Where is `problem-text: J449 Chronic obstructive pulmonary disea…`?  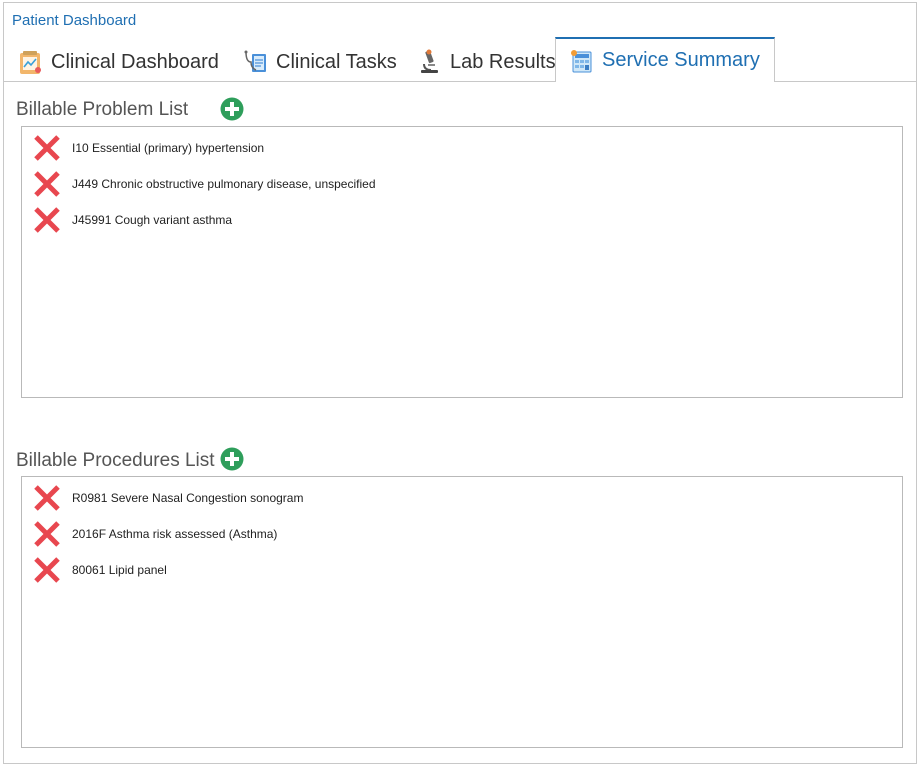
problem-text: J449 Chronic obstructive pulmonary disea… is located at coordinates (224, 184).